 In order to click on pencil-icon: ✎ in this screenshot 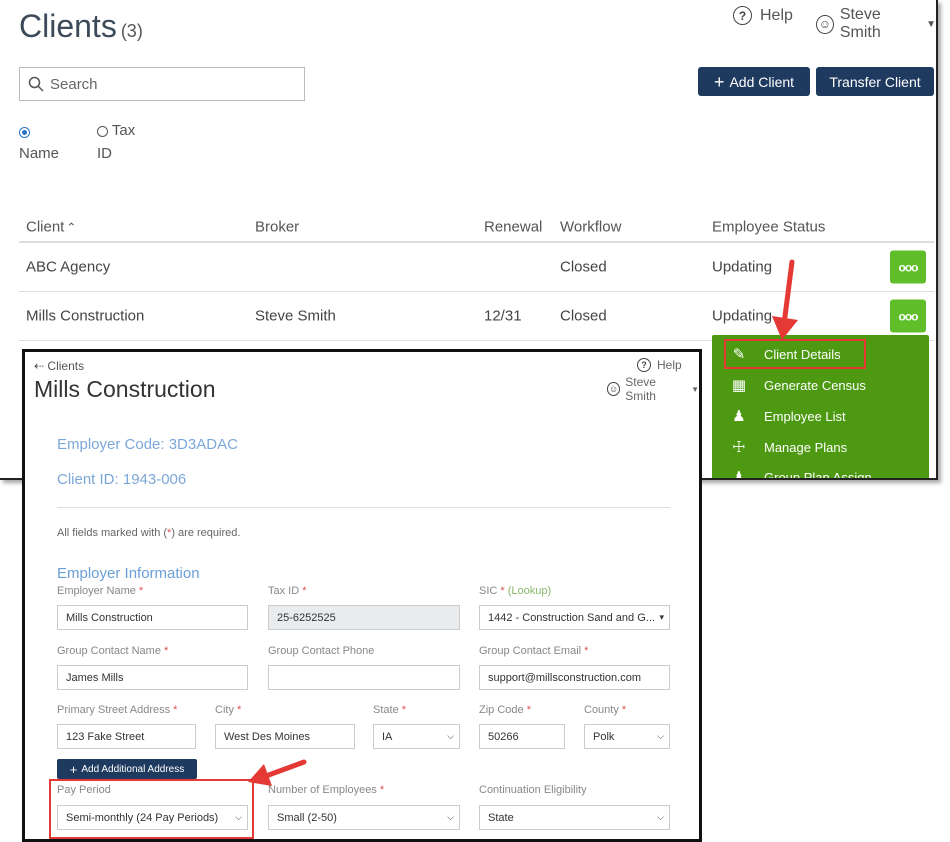, I will do `click(739, 354)`.